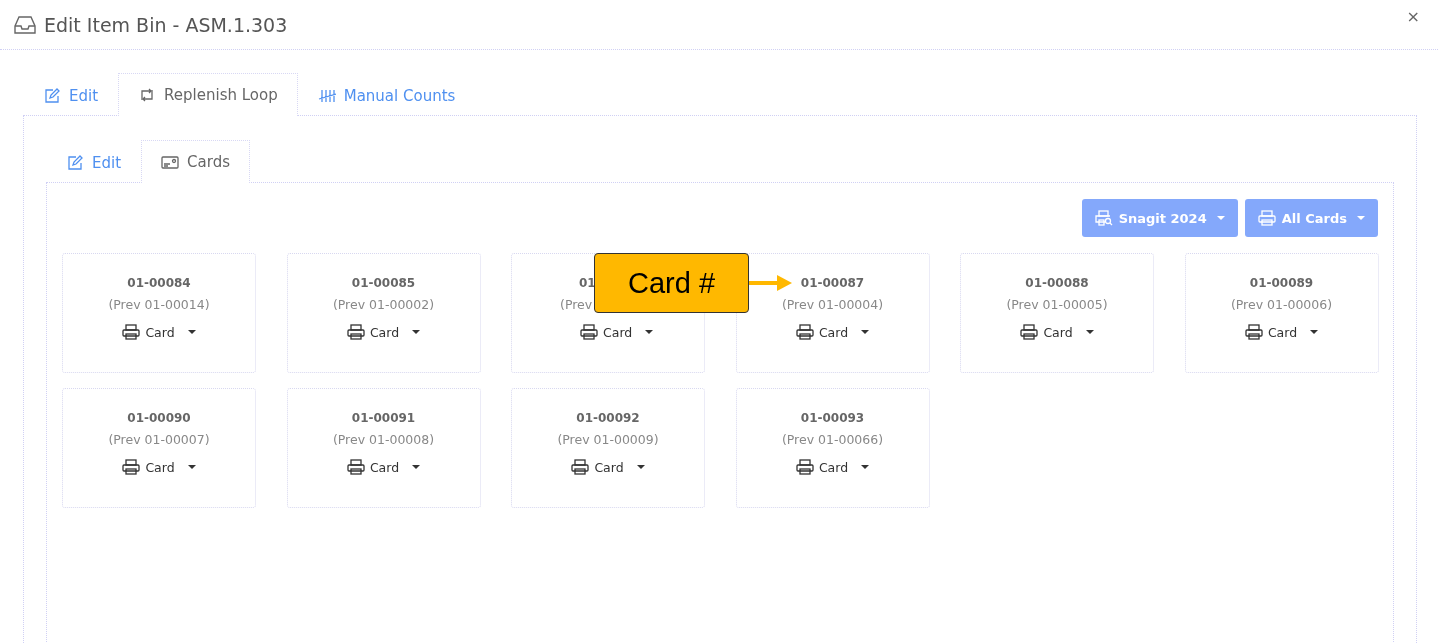 Image resolution: width=1438 pixels, height=643 pixels. Describe the element at coordinates (771, 283) in the screenshot. I see `arrow-icon` at that location.